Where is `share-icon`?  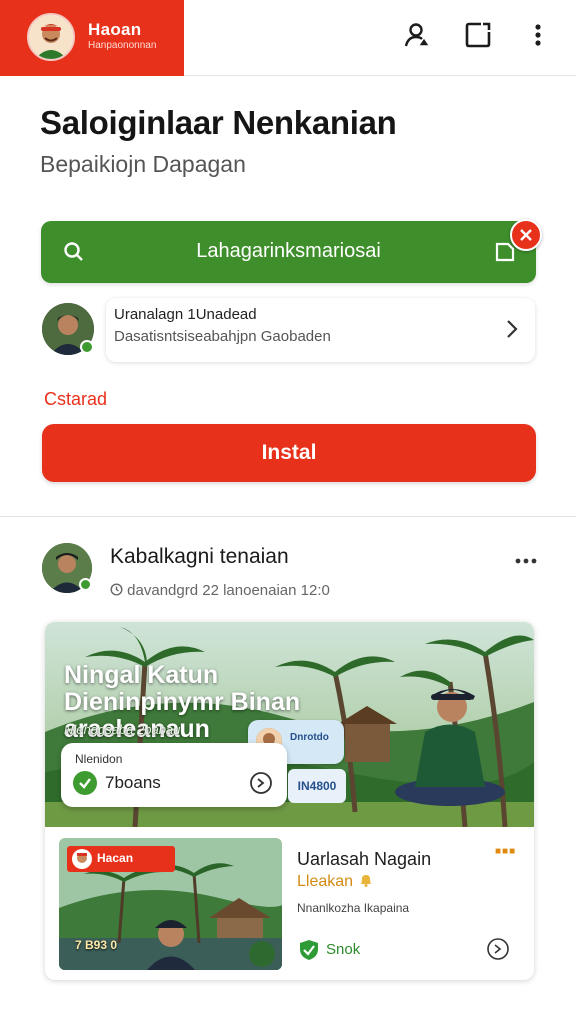
share-icon is located at coordinates (478, 35).